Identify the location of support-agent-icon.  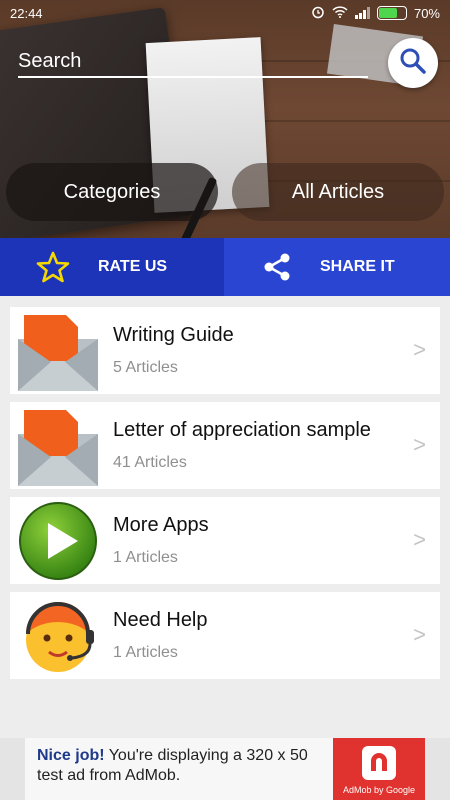
(58, 636).